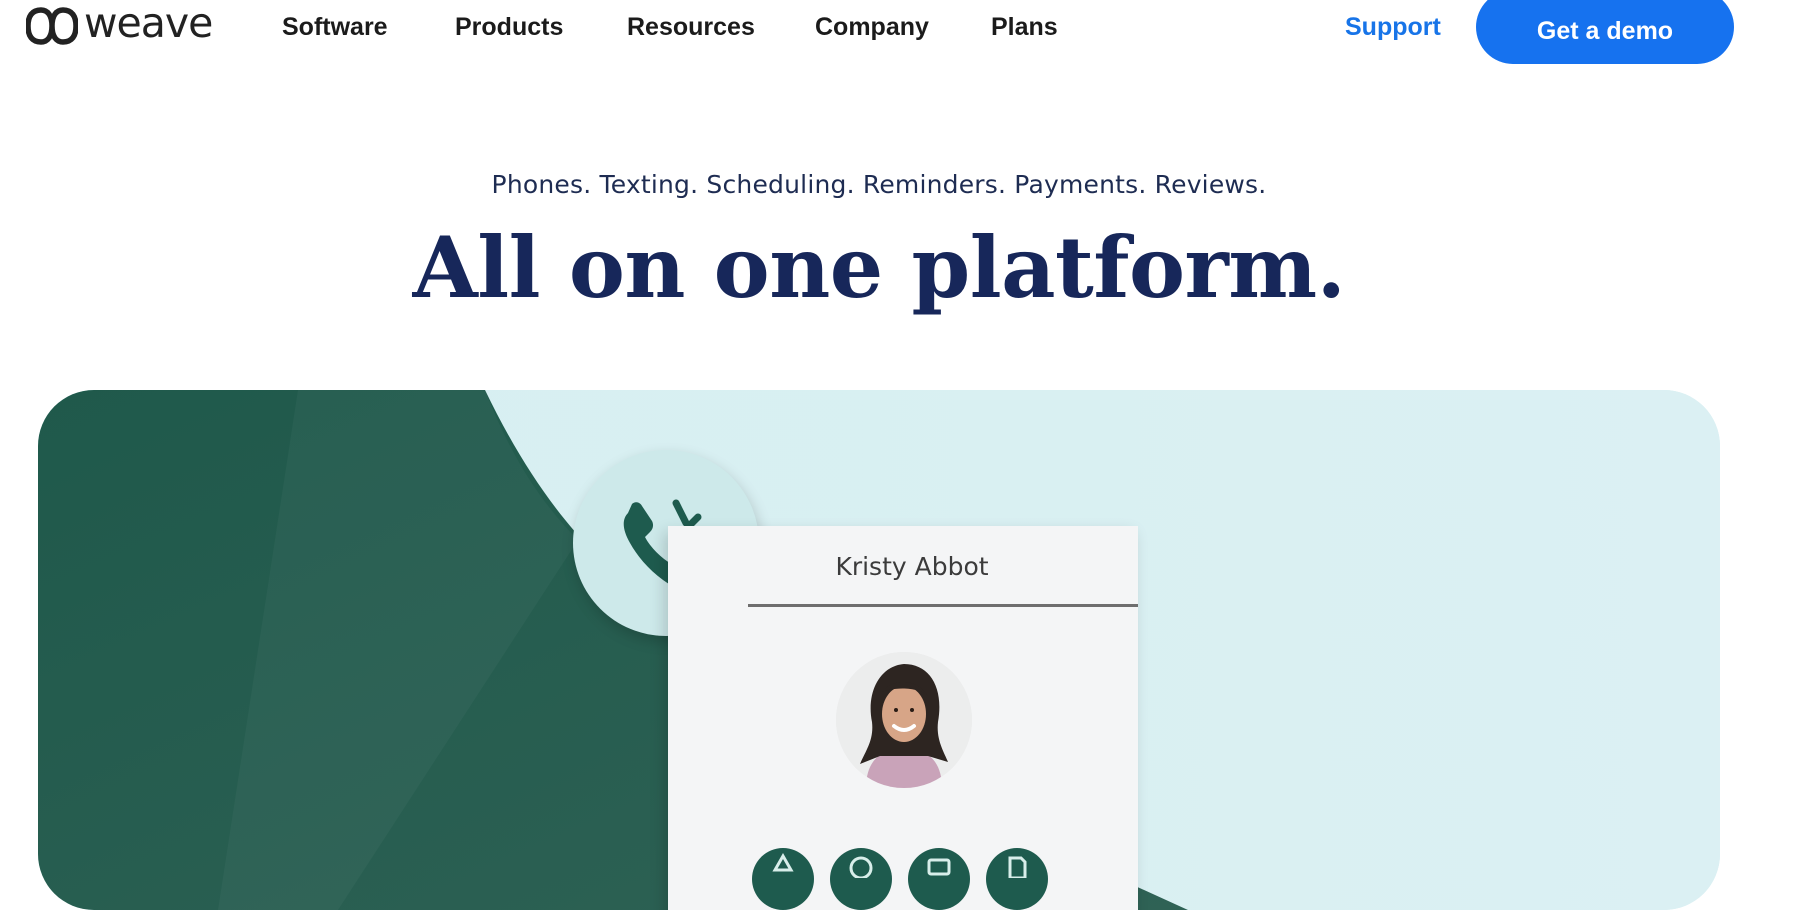  What do you see at coordinates (1605, 32) in the screenshot?
I see `get-a-demo-button: Get a demo` at bounding box center [1605, 32].